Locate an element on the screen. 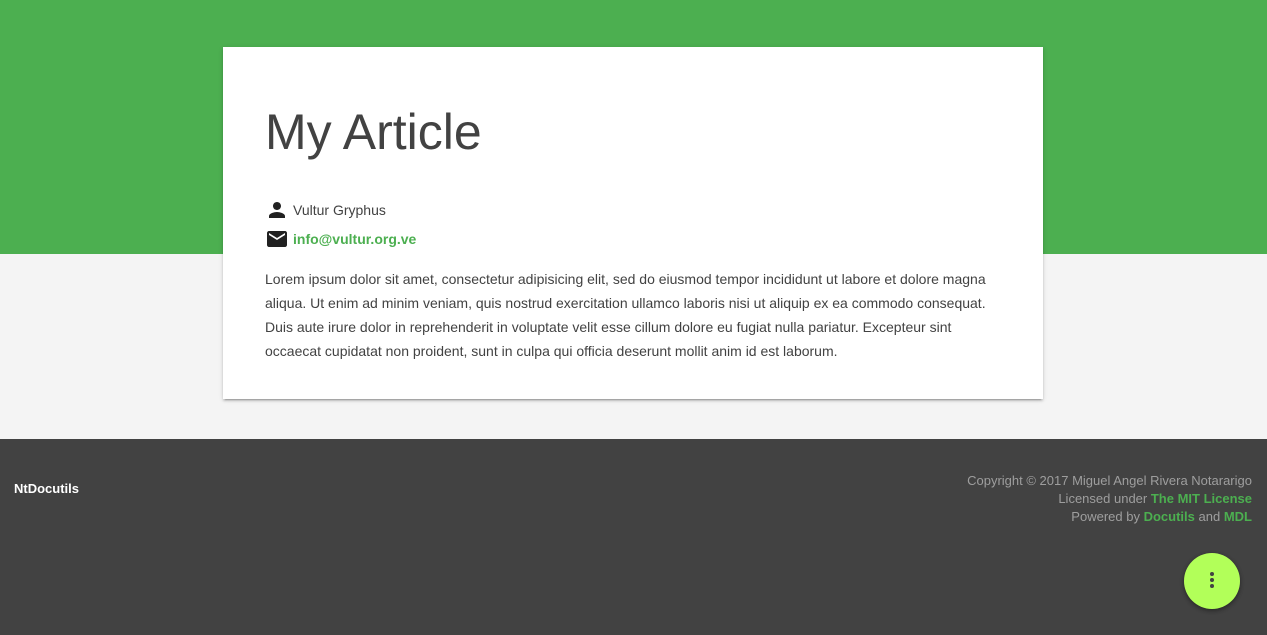  powered-line: Powered by Docutils and MDL is located at coordinates (1109, 517).